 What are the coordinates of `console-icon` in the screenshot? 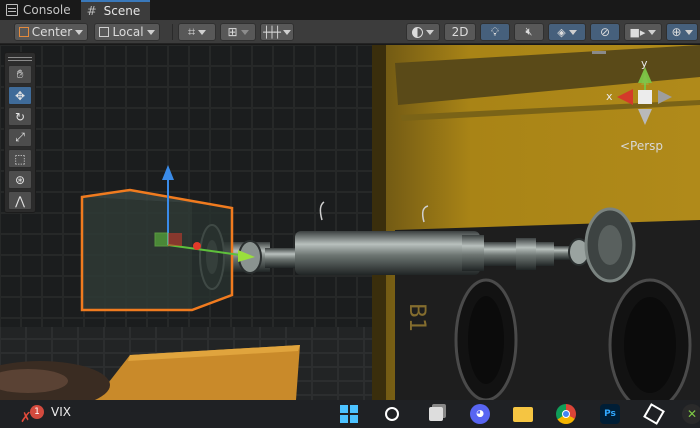 It's located at (12, 10).